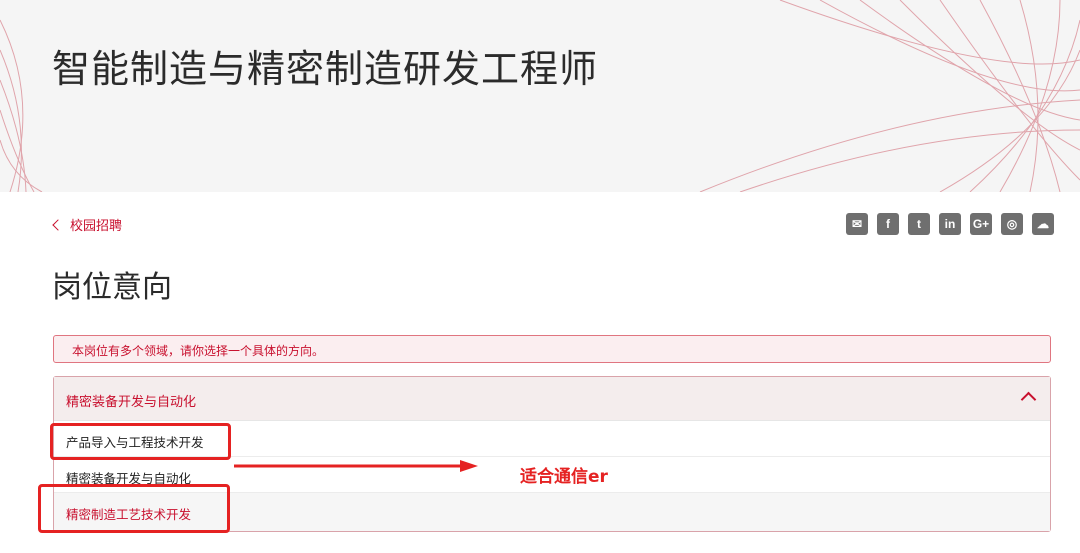 This screenshot has height=553, width=1080. I want to click on page-title: 智能制造与精密制造研发工程师, so click(325, 69).